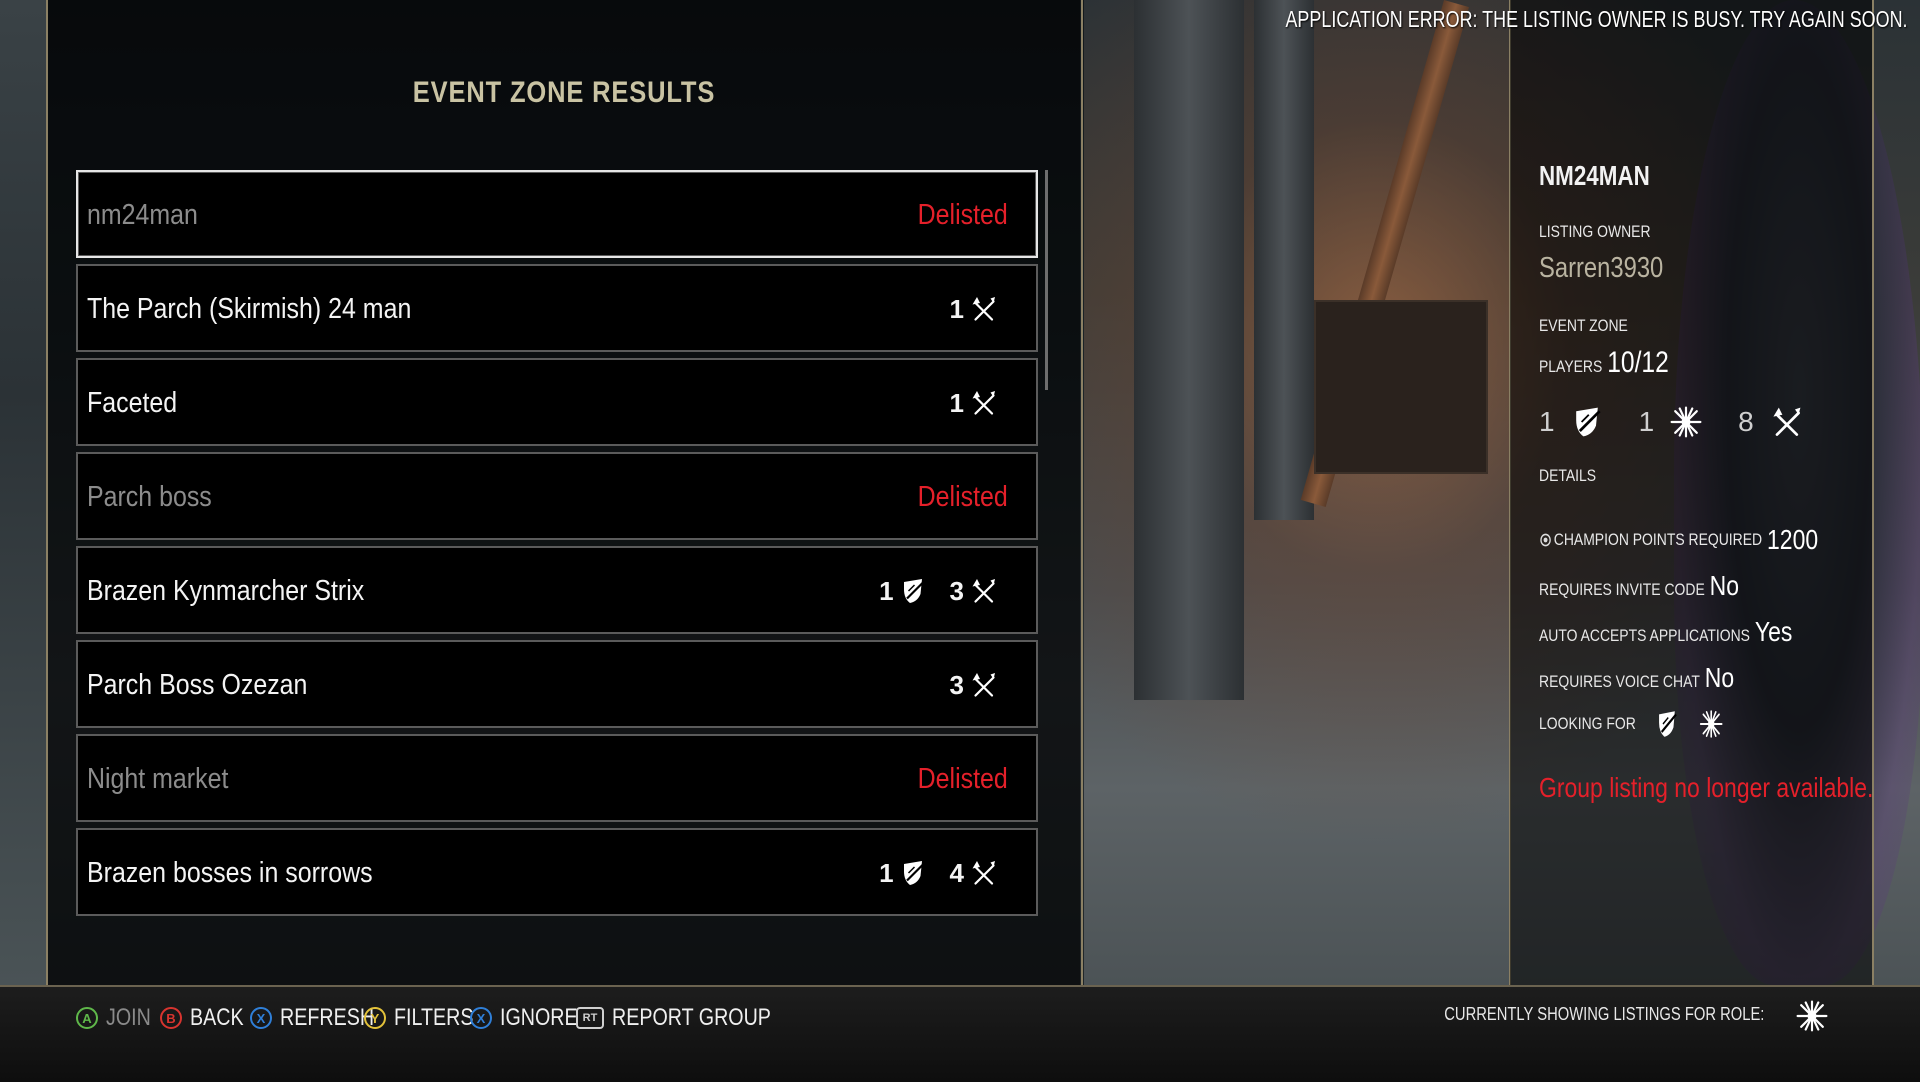 This screenshot has height=1082, width=1920. I want to click on panel-title: EVENT ZONE RESULTS, so click(564, 92).